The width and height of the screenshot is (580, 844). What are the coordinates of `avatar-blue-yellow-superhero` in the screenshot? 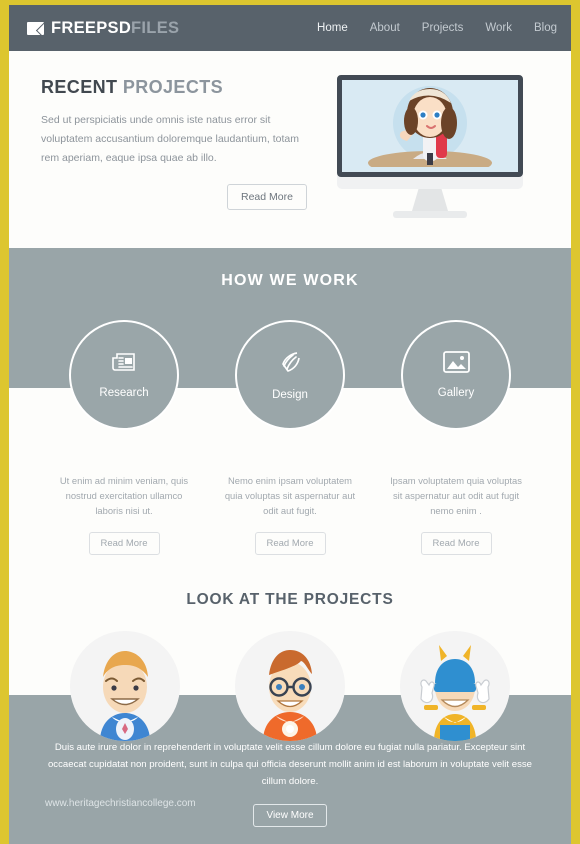 It's located at (455, 686).